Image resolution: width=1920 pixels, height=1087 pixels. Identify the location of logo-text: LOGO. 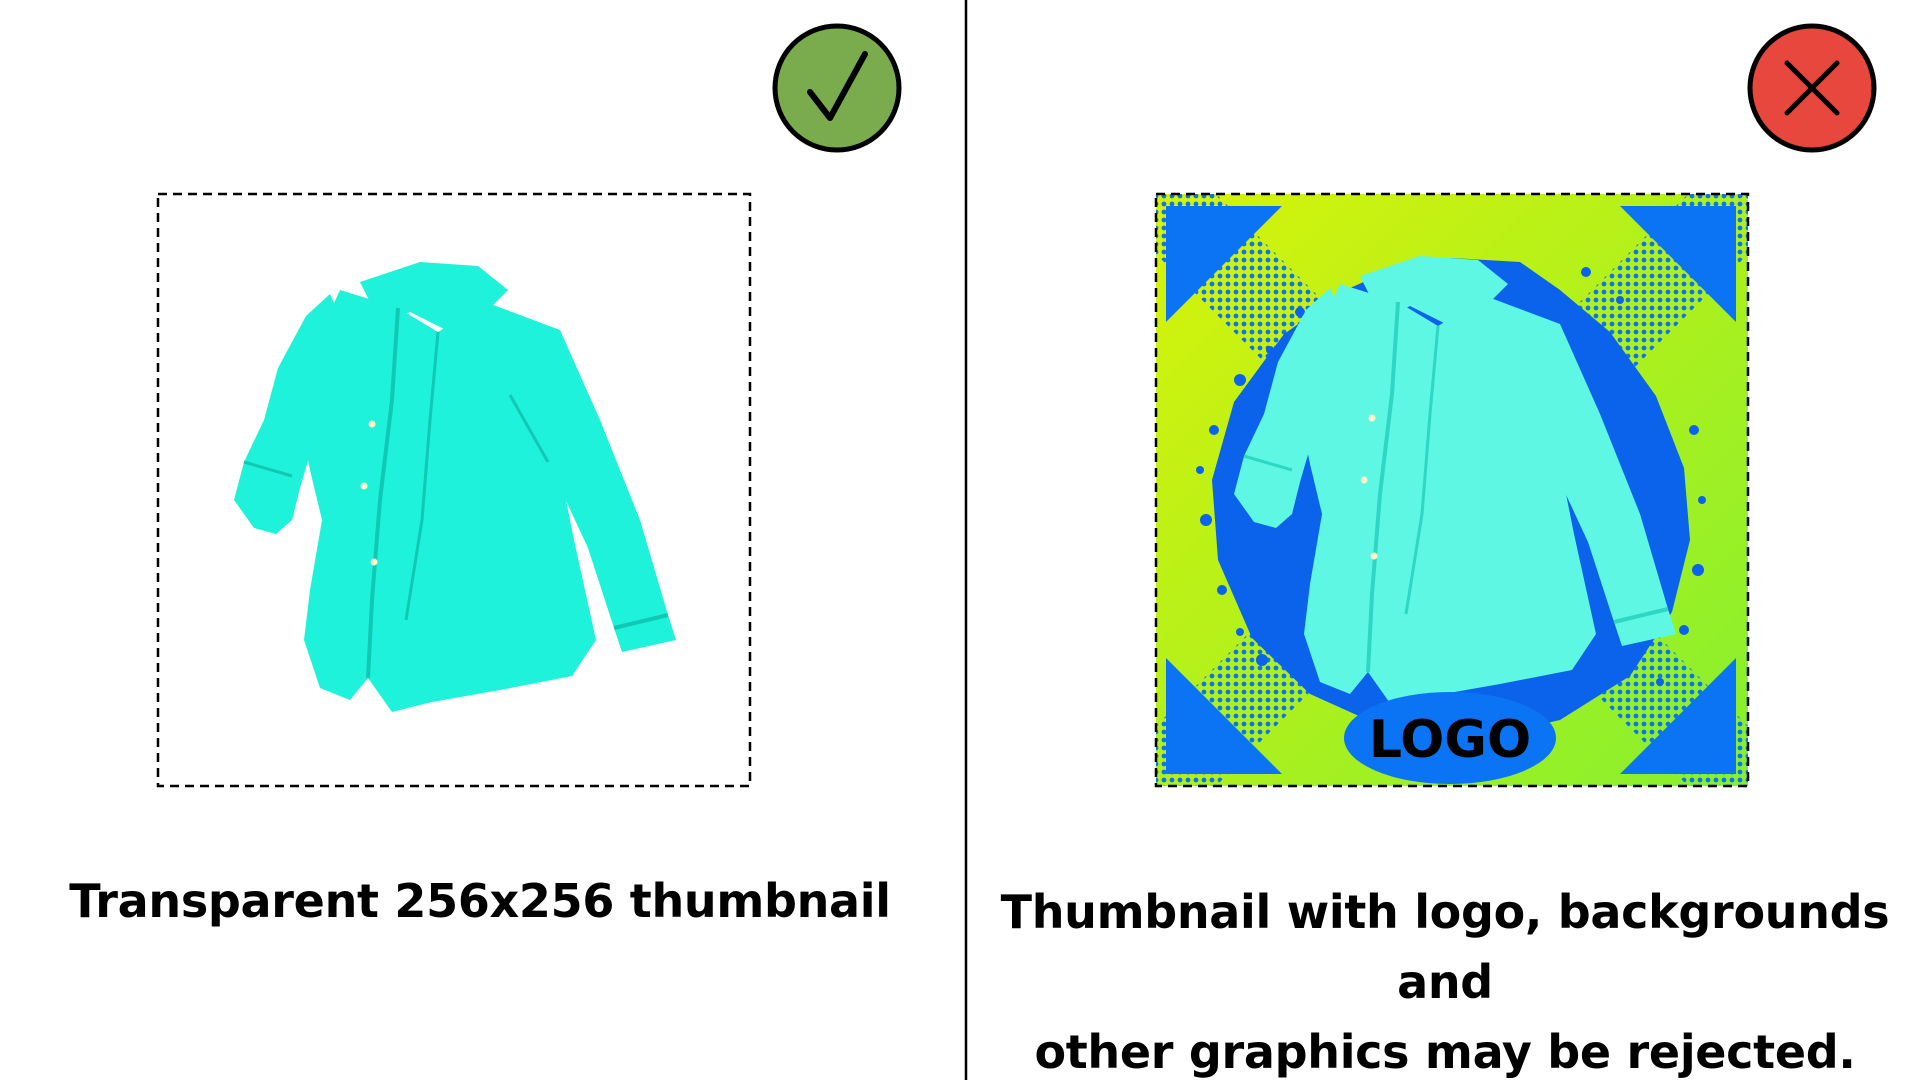
(1450, 740).